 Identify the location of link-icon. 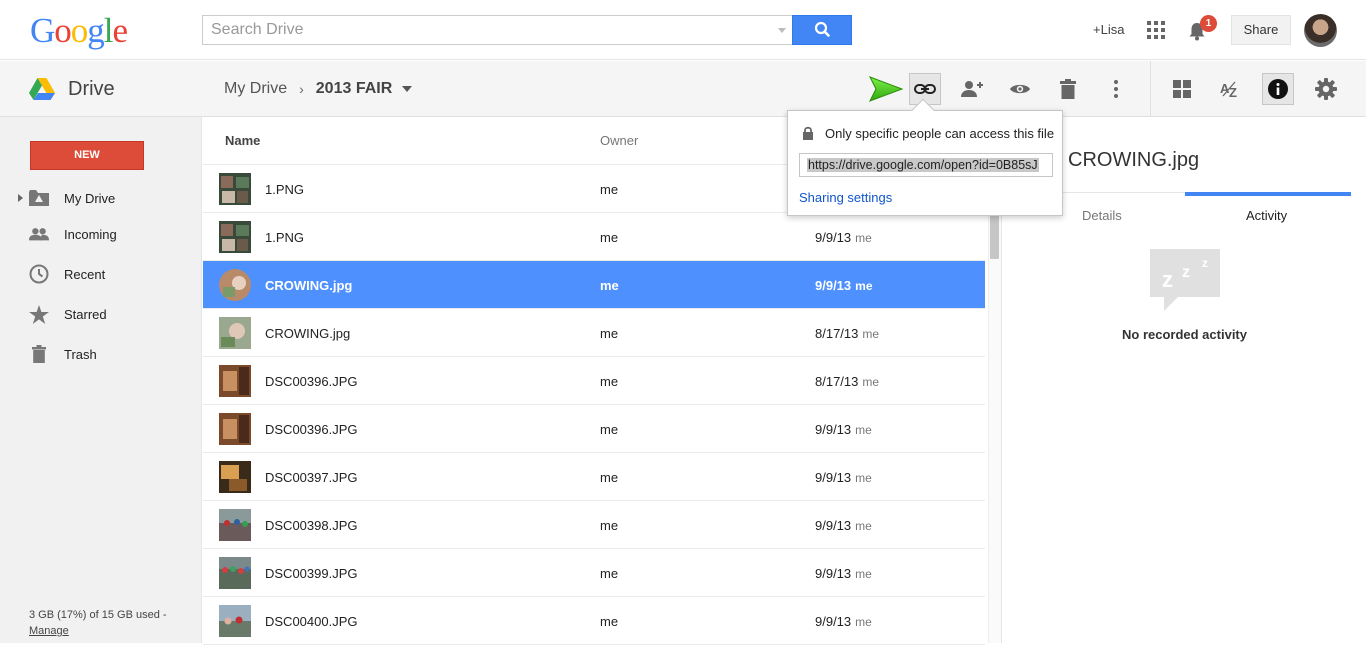
(925, 89).